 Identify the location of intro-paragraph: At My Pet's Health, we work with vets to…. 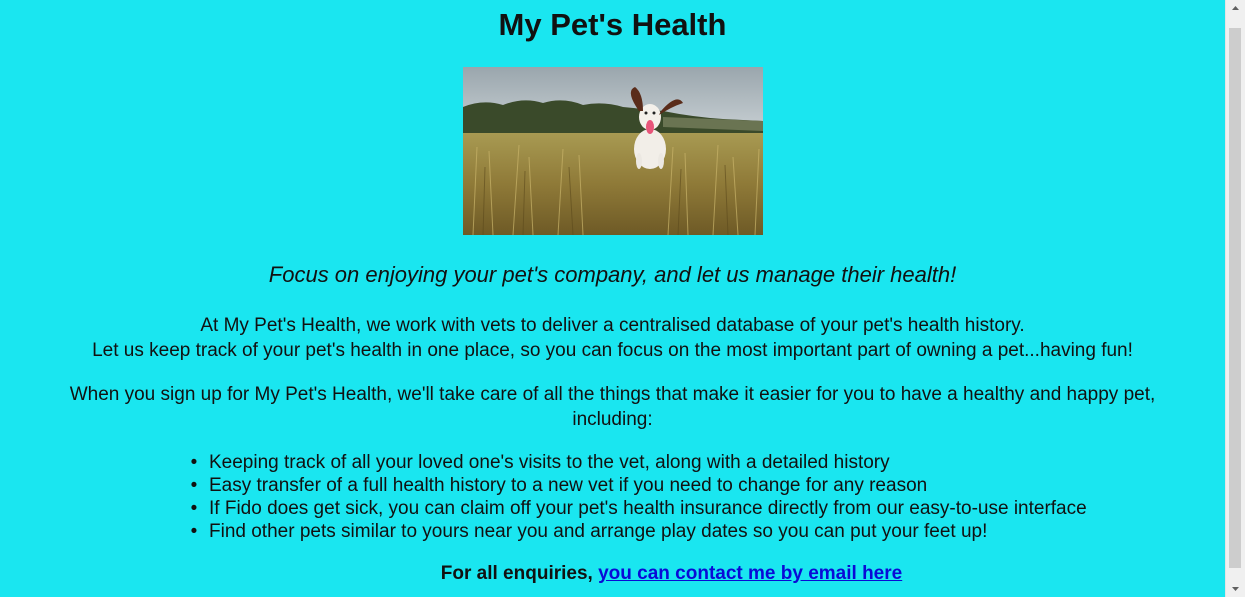
(612, 338).